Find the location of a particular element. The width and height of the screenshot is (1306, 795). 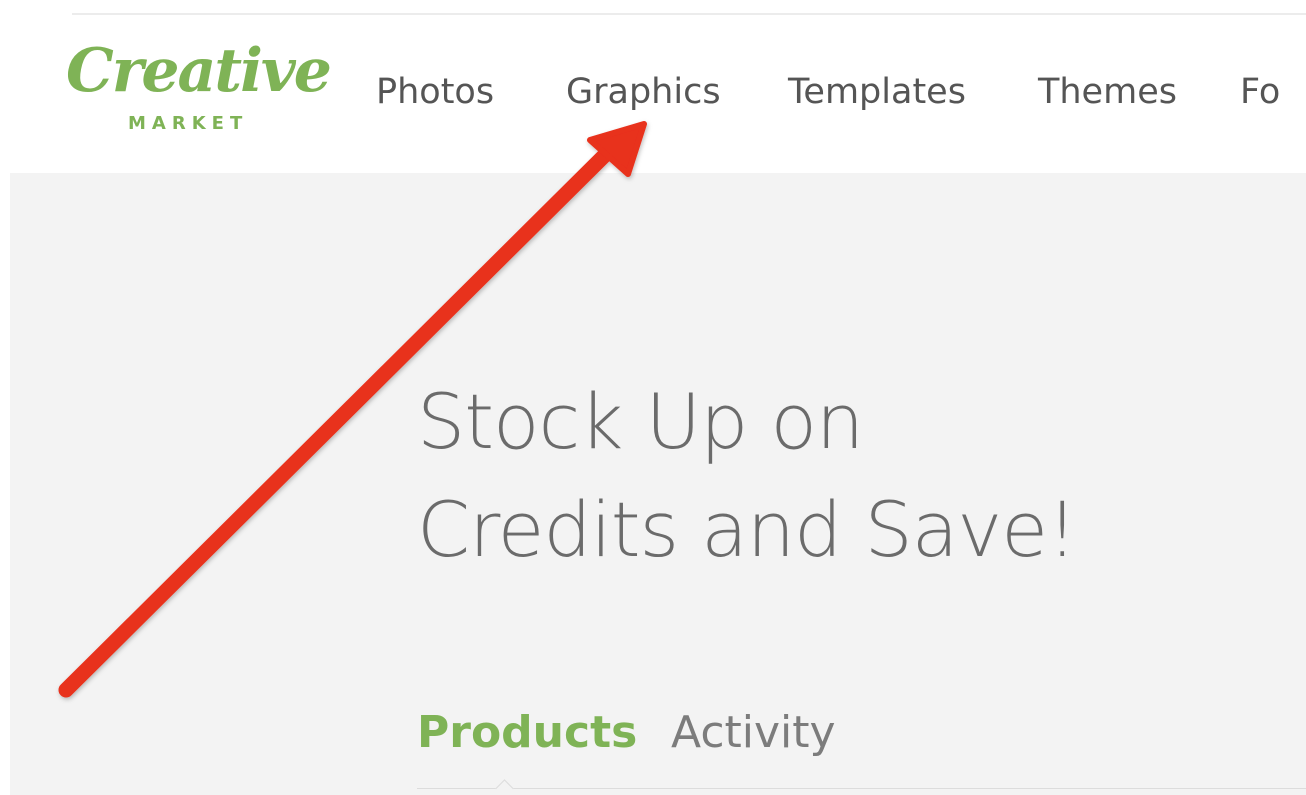

tabs-divider is located at coordinates (861, 788).